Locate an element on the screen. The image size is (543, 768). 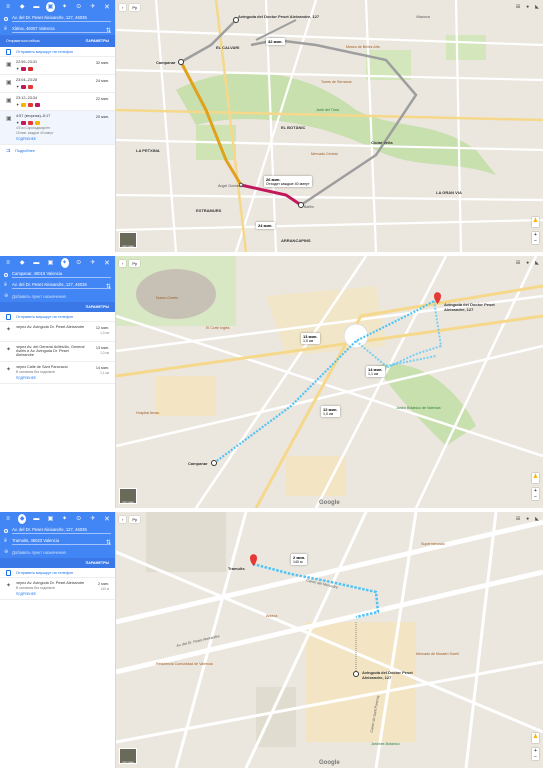
options-bar: ПАРАМЕТРЫ is located at coordinates (57, 563).